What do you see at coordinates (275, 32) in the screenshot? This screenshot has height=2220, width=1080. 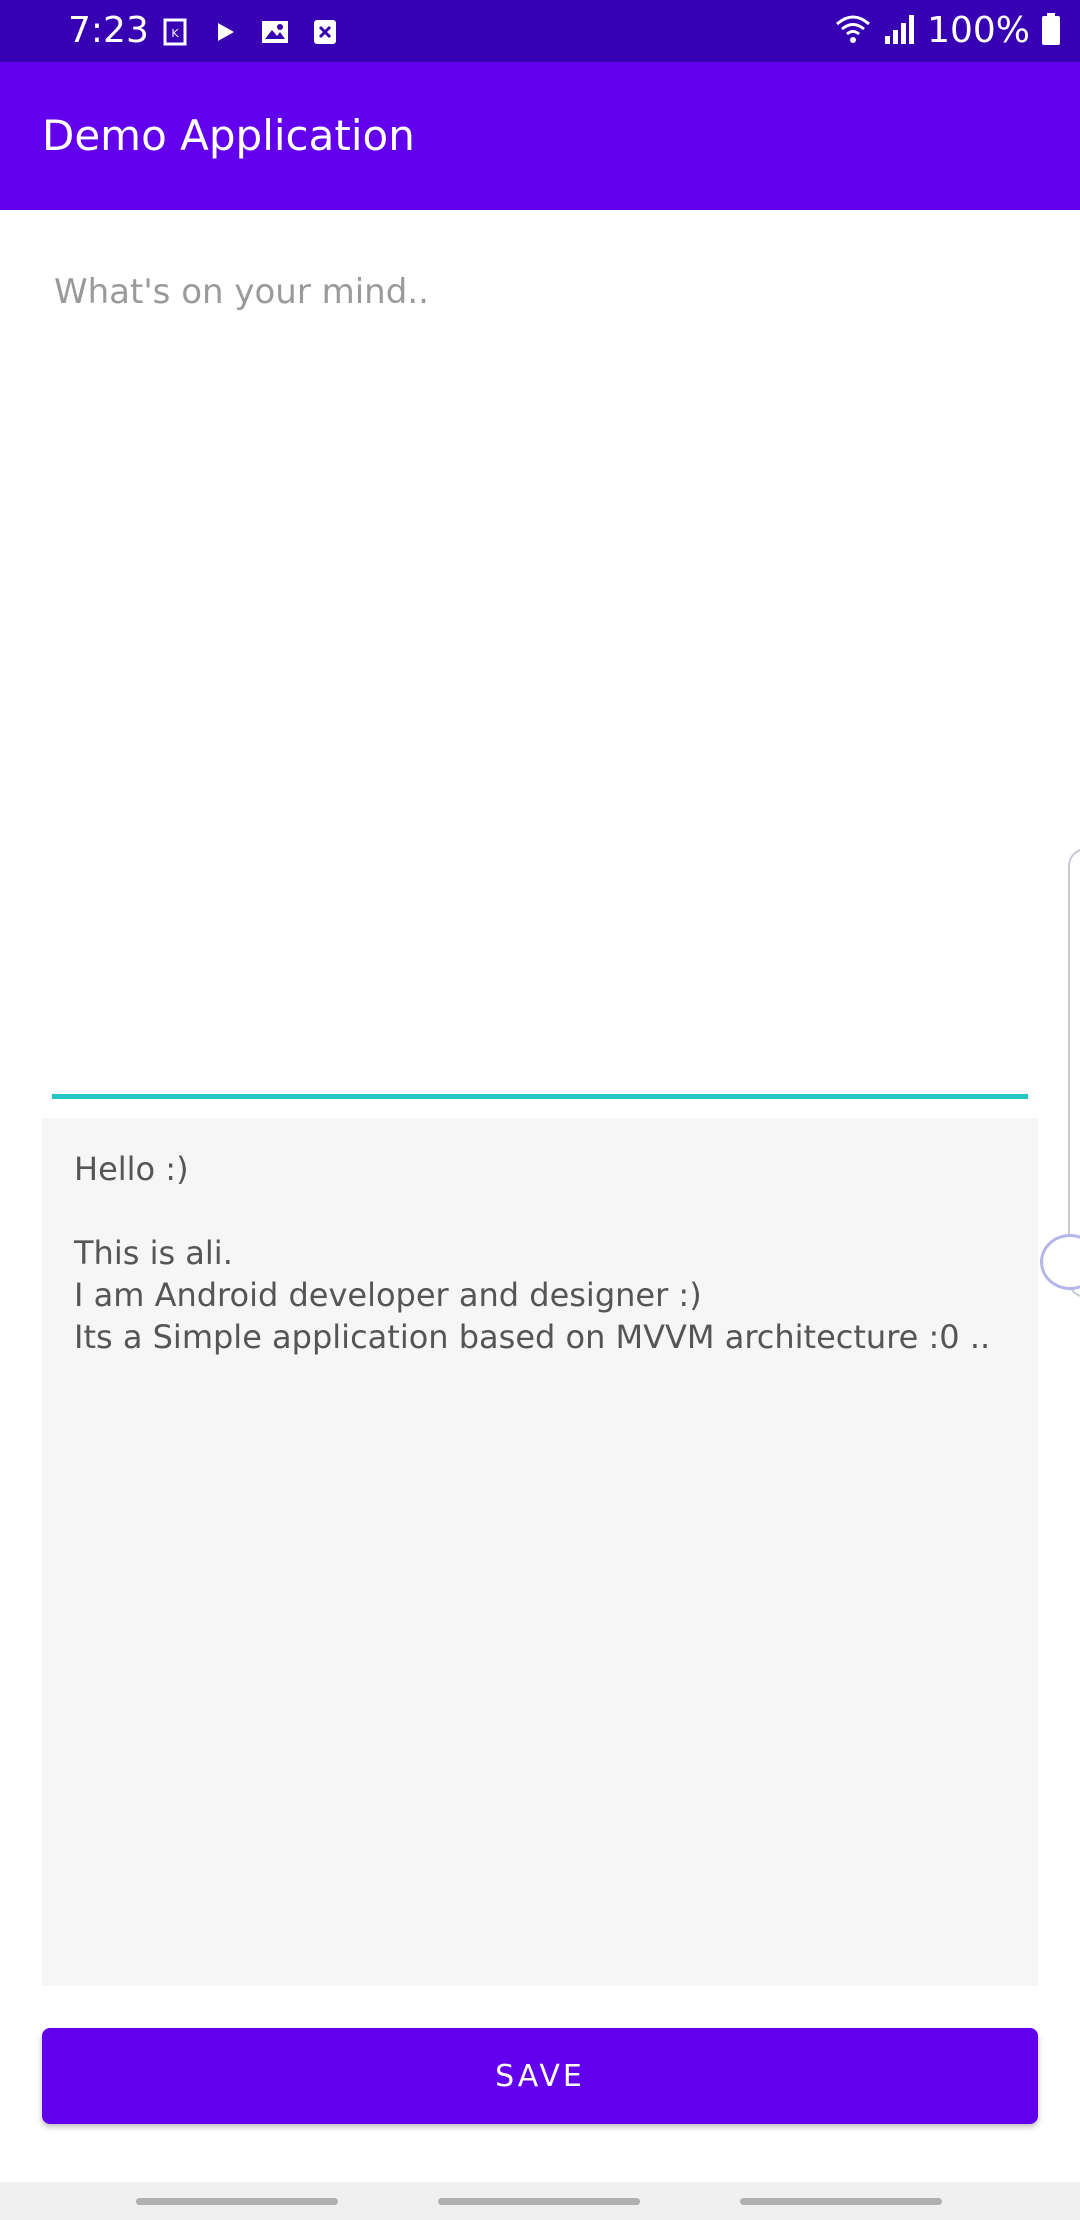 I see `image-icon` at bounding box center [275, 32].